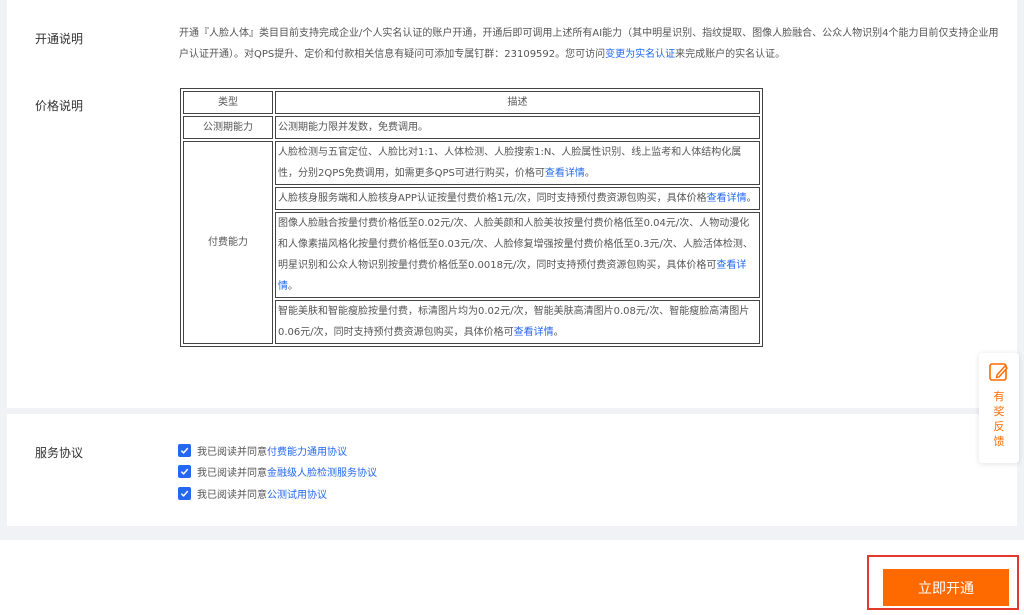 The width and height of the screenshot is (1024, 615). Describe the element at coordinates (59, 106) in the screenshot. I see `price-info-label: 价格说明` at that location.